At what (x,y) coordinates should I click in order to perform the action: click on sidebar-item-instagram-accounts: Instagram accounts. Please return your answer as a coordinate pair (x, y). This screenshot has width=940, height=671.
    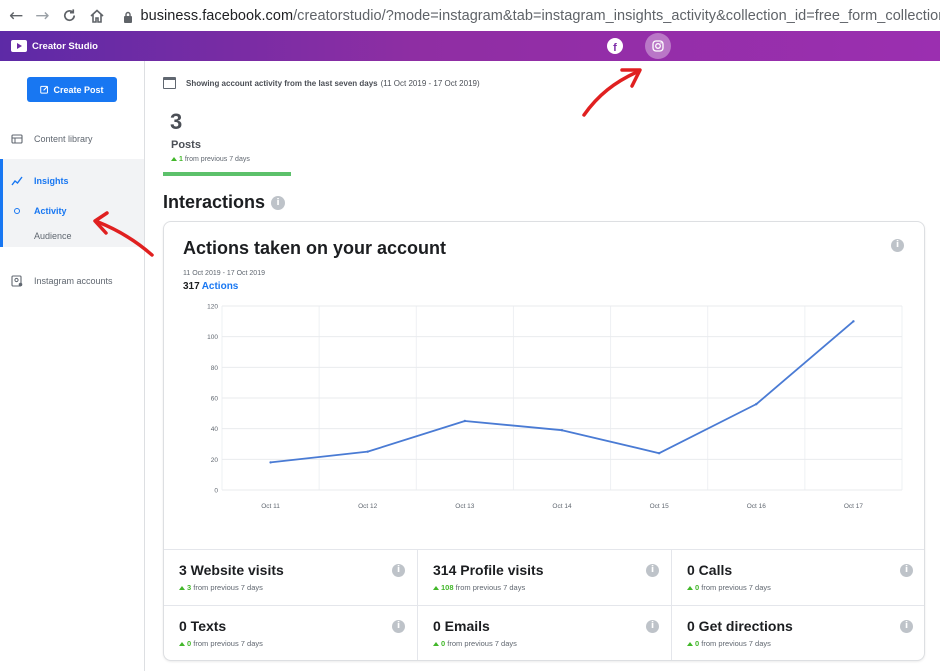
    Looking at the image, I should click on (72, 281).